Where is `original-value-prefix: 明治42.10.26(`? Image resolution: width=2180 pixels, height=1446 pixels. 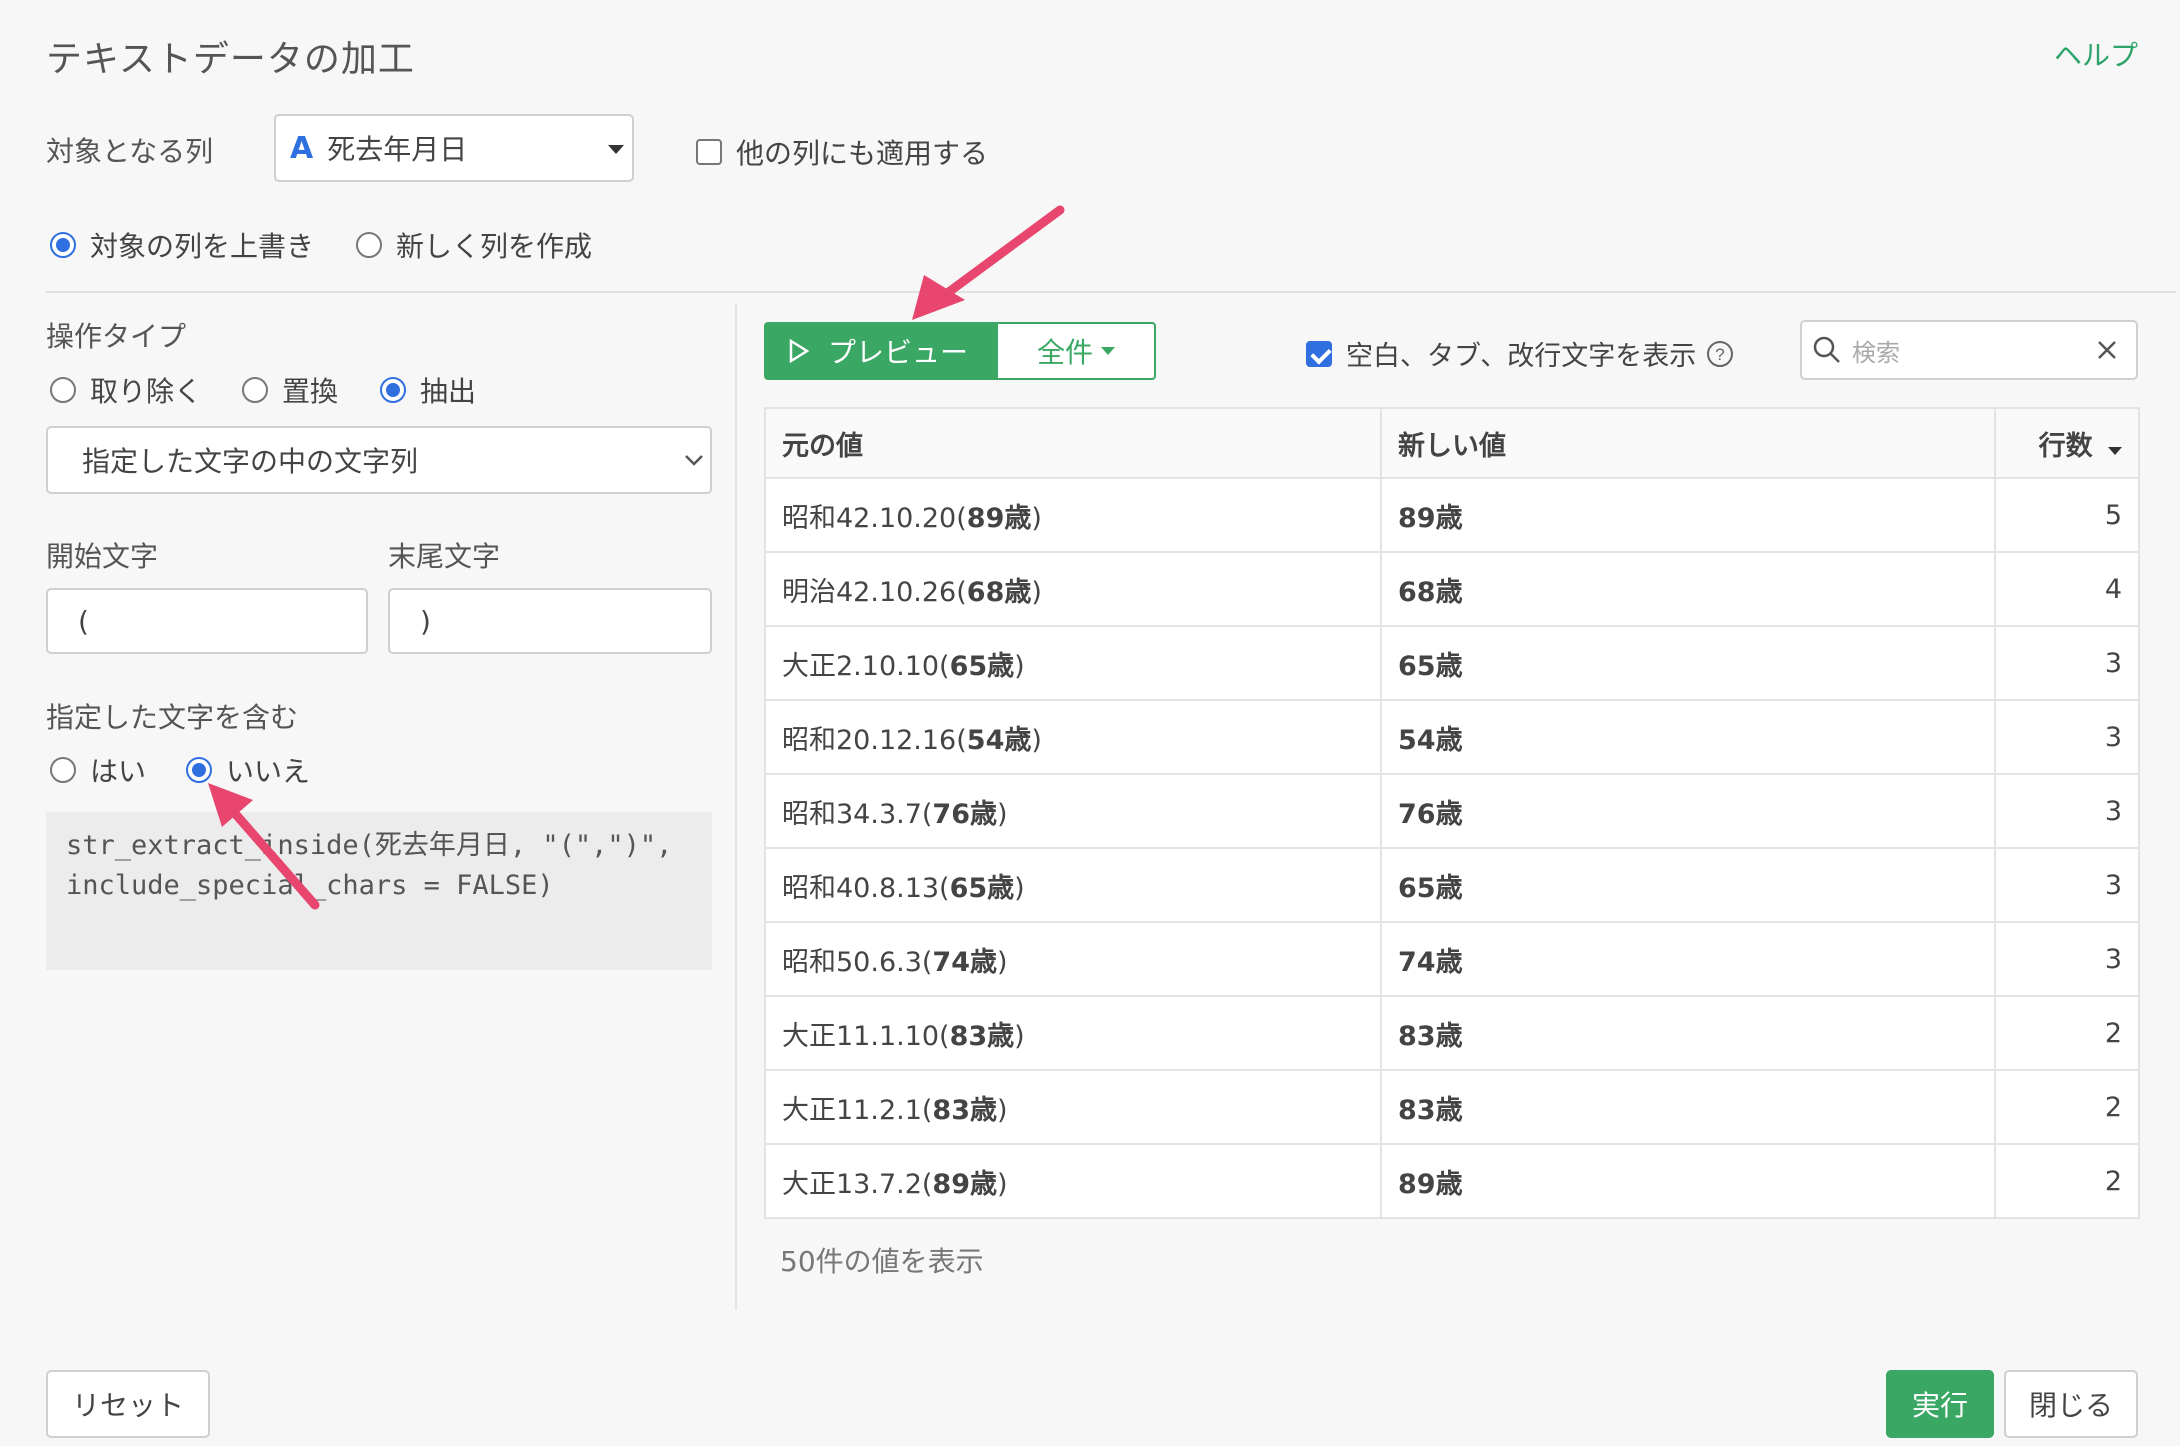 original-value-prefix: 明治42.10.26( is located at coordinates (874, 592).